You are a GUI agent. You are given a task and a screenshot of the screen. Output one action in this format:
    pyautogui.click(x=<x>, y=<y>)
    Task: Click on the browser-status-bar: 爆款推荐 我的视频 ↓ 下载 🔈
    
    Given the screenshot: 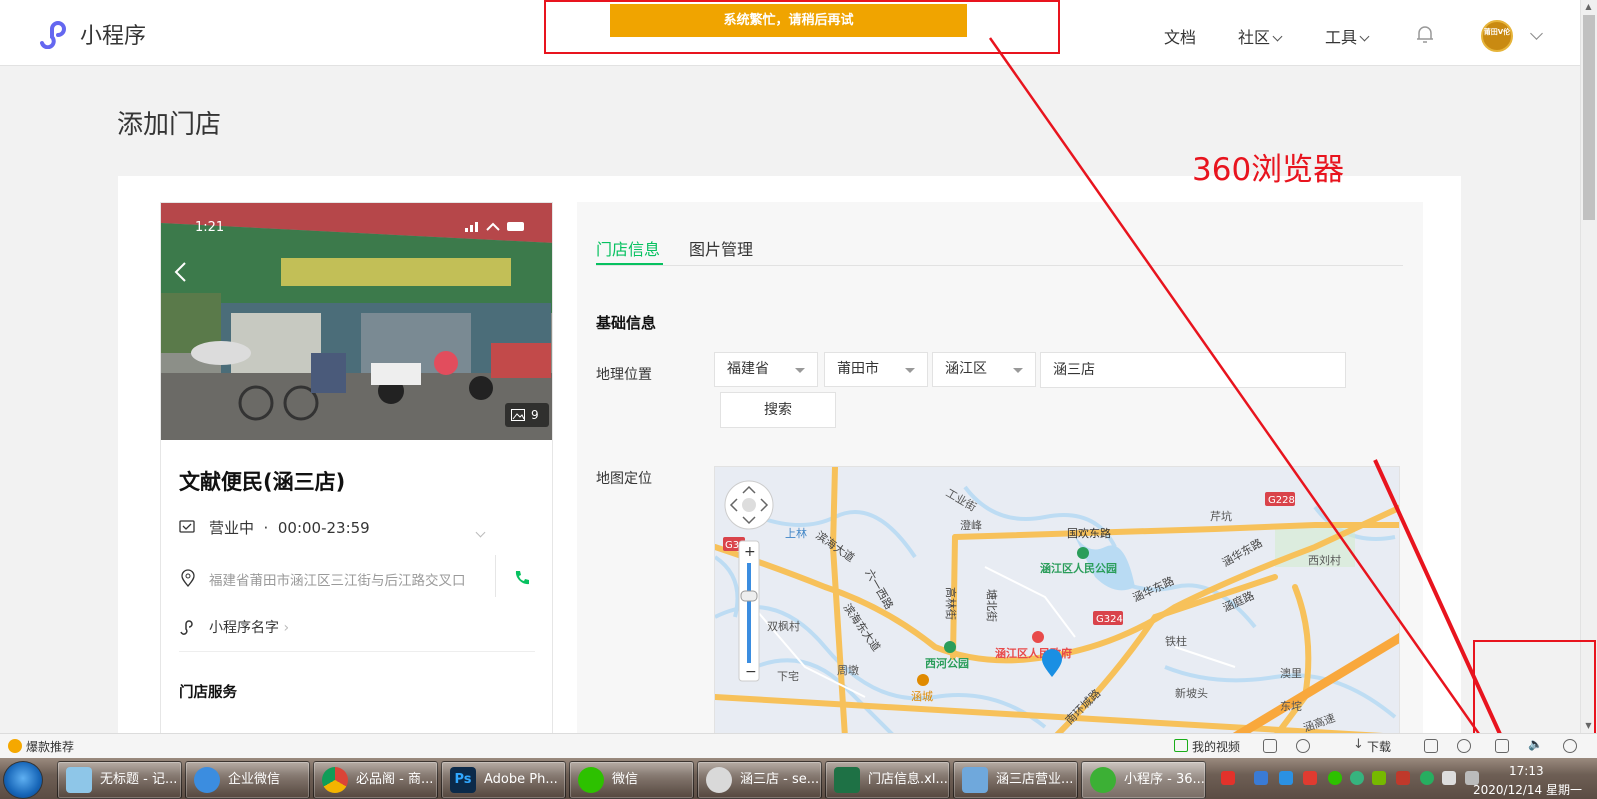 What is the action you would take?
    pyautogui.click(x=798, y=745)
    